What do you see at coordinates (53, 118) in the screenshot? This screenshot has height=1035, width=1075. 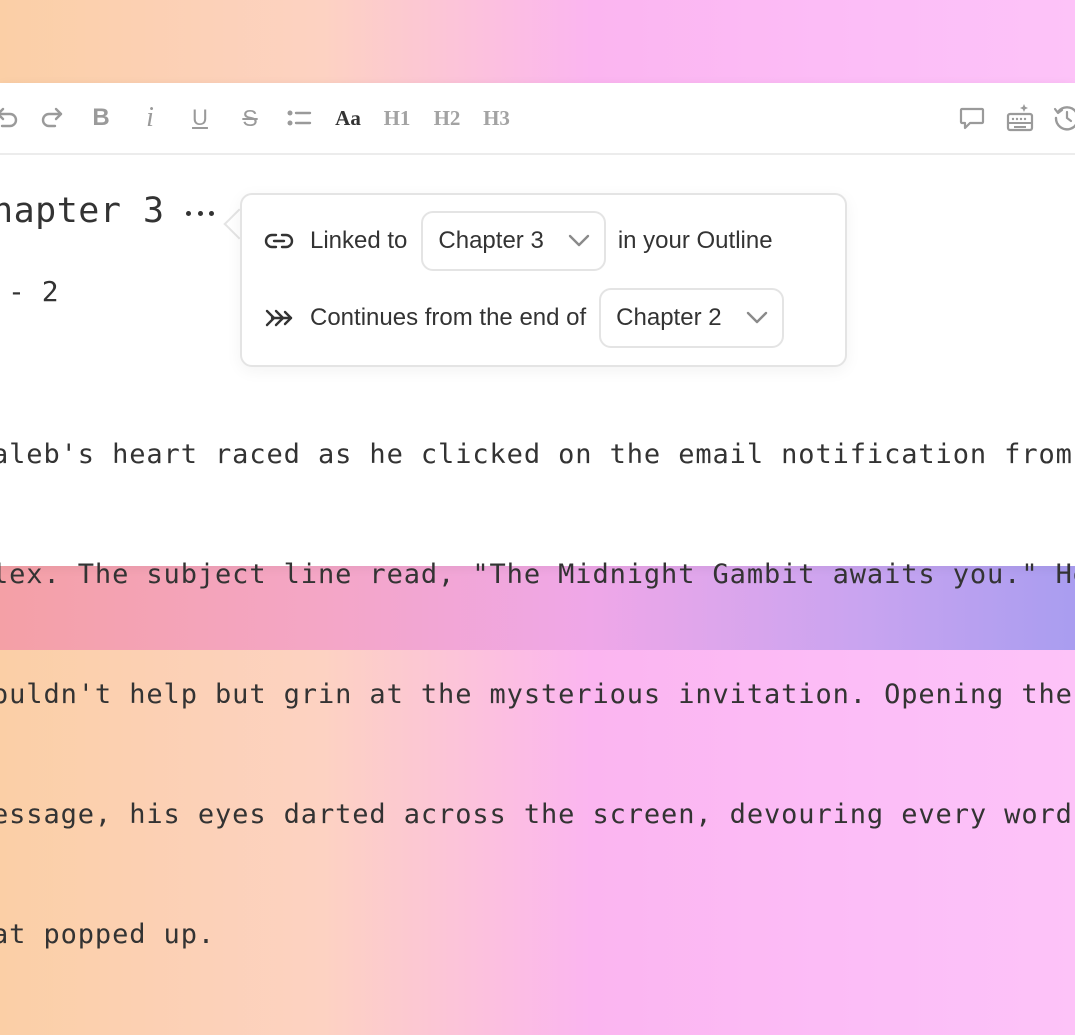 I see `redo-icon` at bounding box center [53, 118].